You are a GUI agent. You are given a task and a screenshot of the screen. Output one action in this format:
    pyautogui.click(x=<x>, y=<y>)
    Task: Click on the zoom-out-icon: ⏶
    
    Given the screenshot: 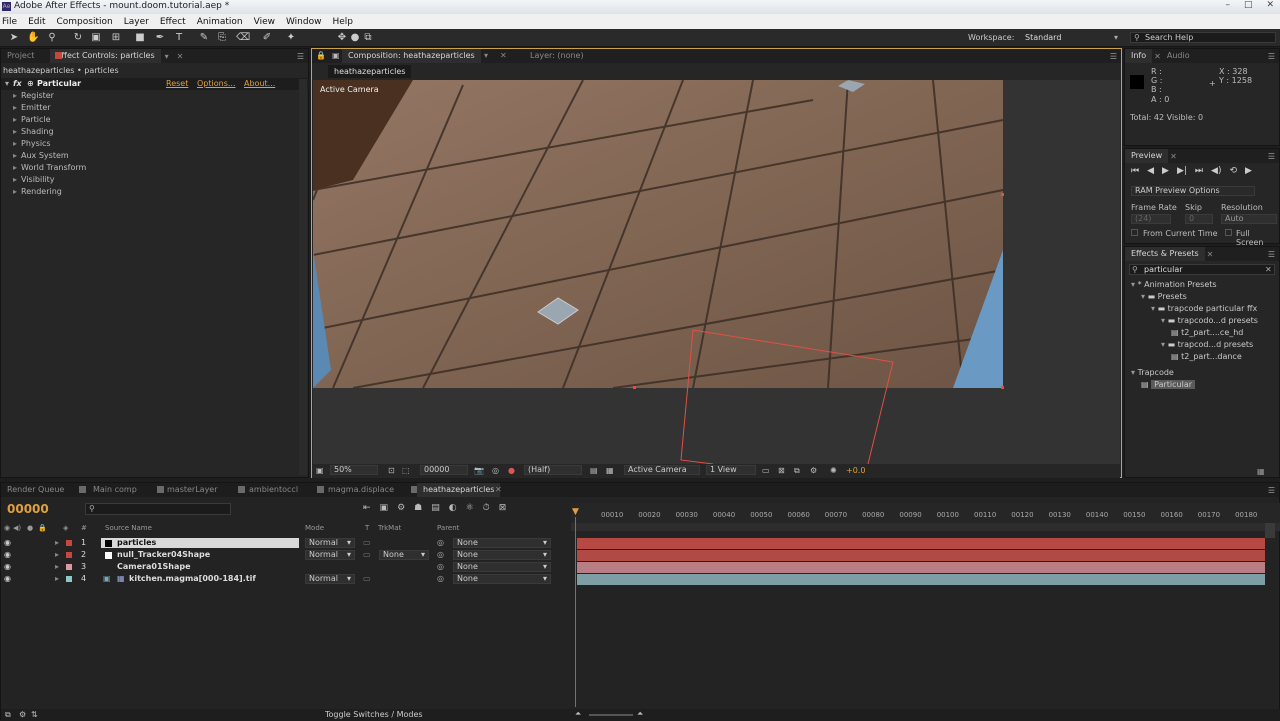 What is the action you would take?
    pyautogui.click(x=578, y=714)
    